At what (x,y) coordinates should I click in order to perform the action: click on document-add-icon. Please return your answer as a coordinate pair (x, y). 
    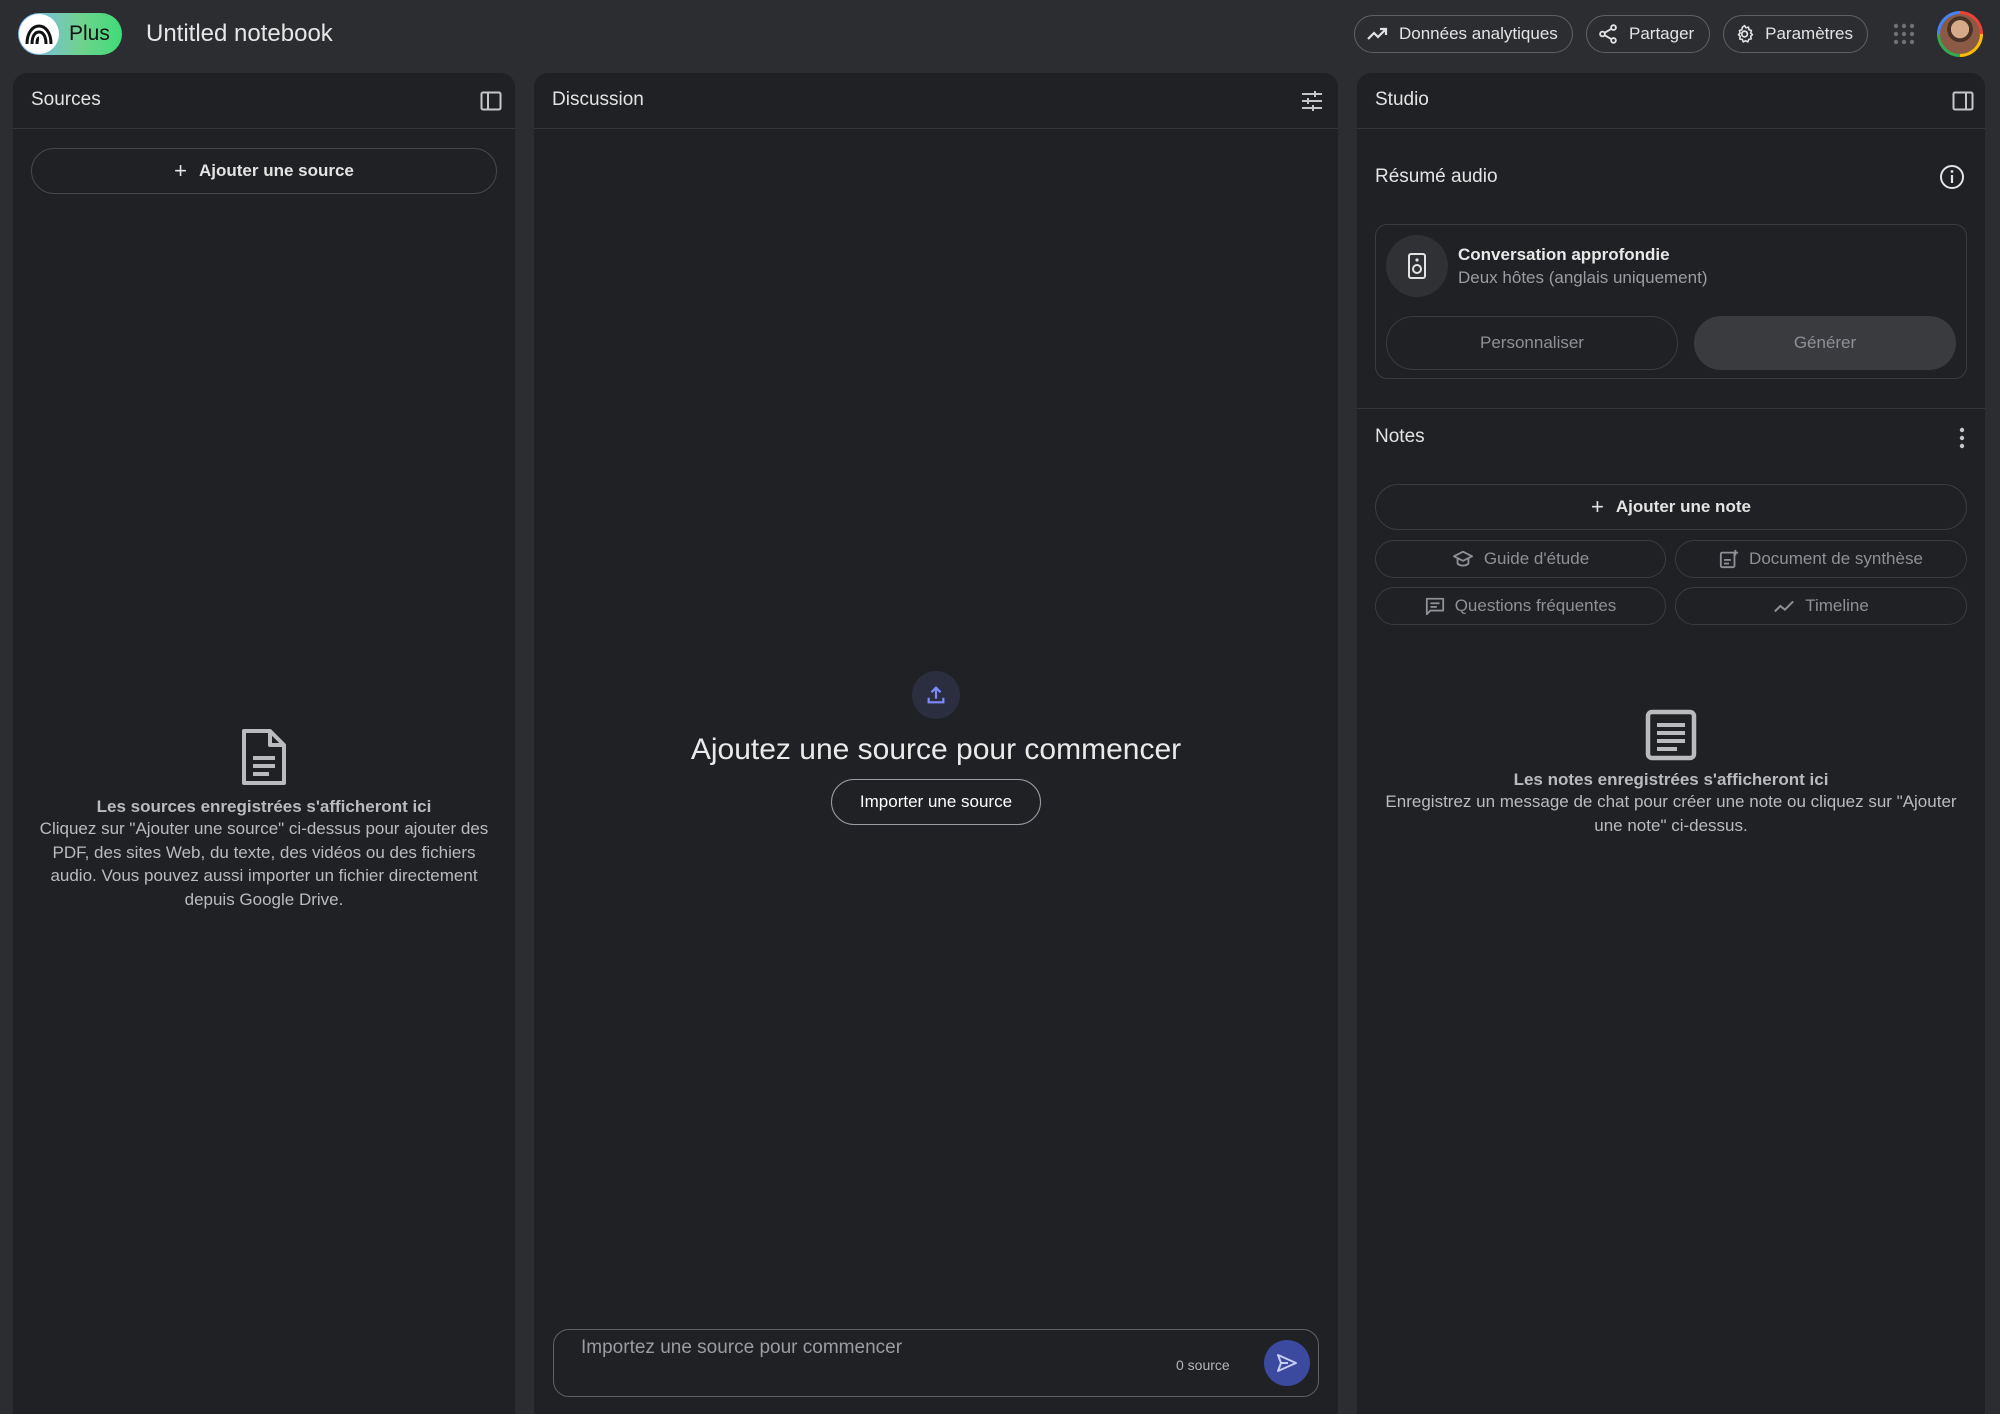
    Looking at the image, I should click on (1729, 559).